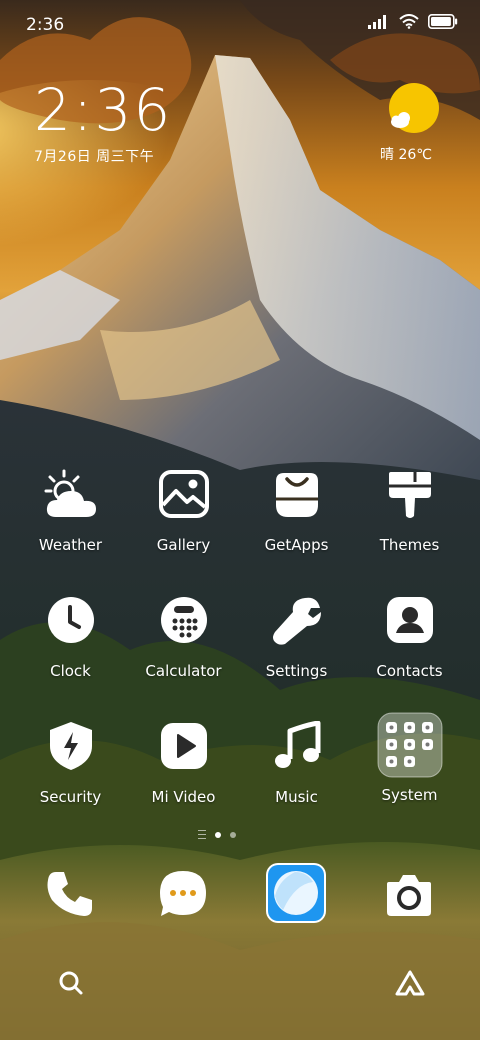 The width and height of the screenshot is (480, 1040). I want to click on clock-widget: 2:36 7月26日 周三下午, so click(103, 123).